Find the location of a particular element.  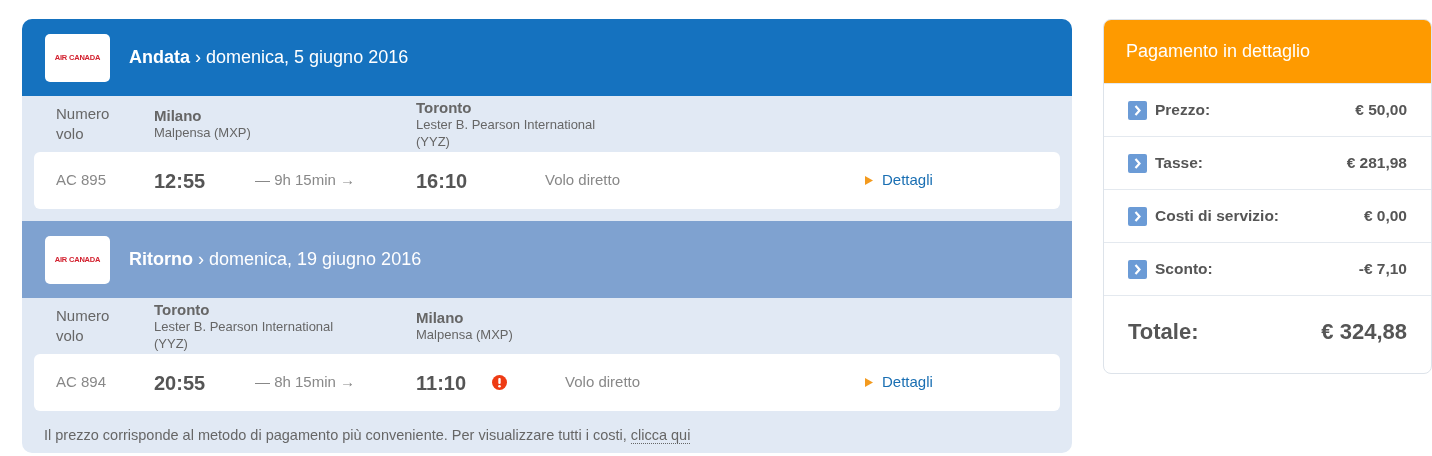

cost-value: € 50,00 is located at coordinates (1381, 110).